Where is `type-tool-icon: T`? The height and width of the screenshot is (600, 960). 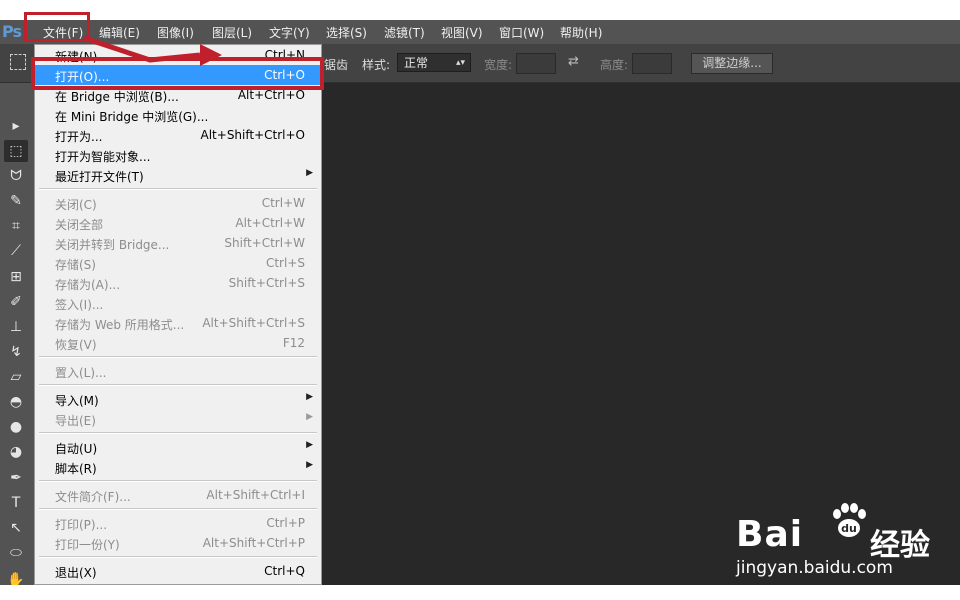
type-tool-icon: T is located at coordinates (16, 503).